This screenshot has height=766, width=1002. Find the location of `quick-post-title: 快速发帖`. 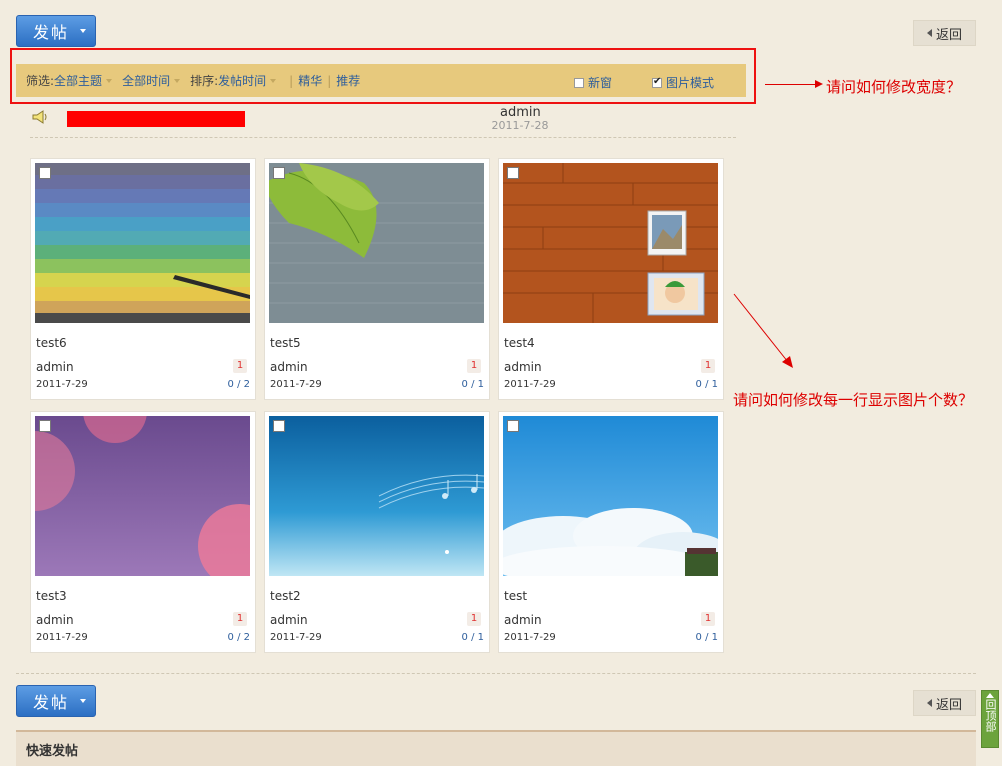

quick-post-title: 快速发帖 is located at coordinates (52, 751).